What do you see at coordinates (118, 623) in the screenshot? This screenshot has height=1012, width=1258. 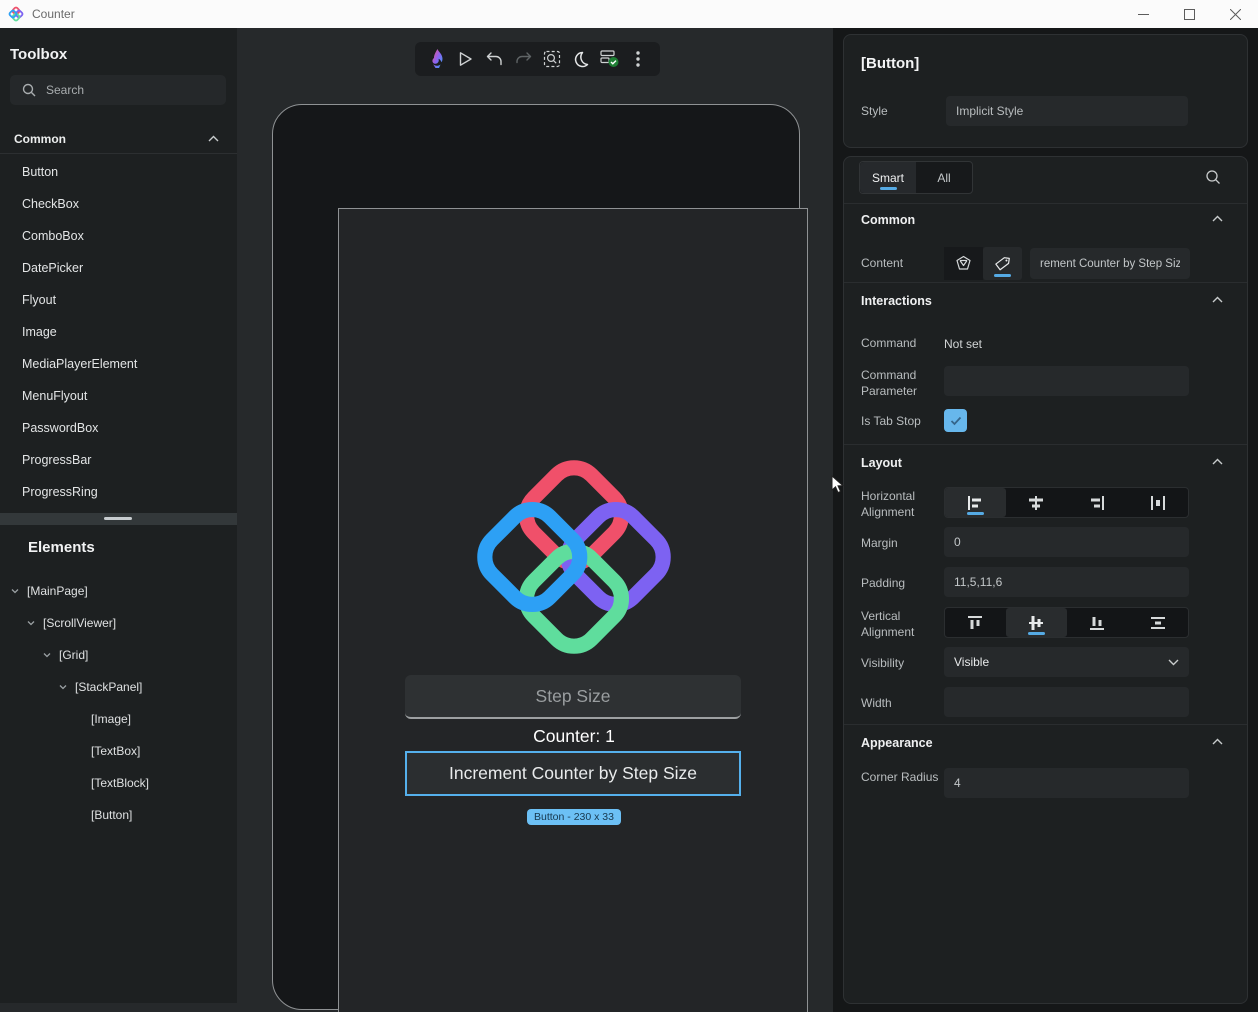 I see `tree-item-scrollviewer: [ScrollViewer]` at bounding box center [118, 623].